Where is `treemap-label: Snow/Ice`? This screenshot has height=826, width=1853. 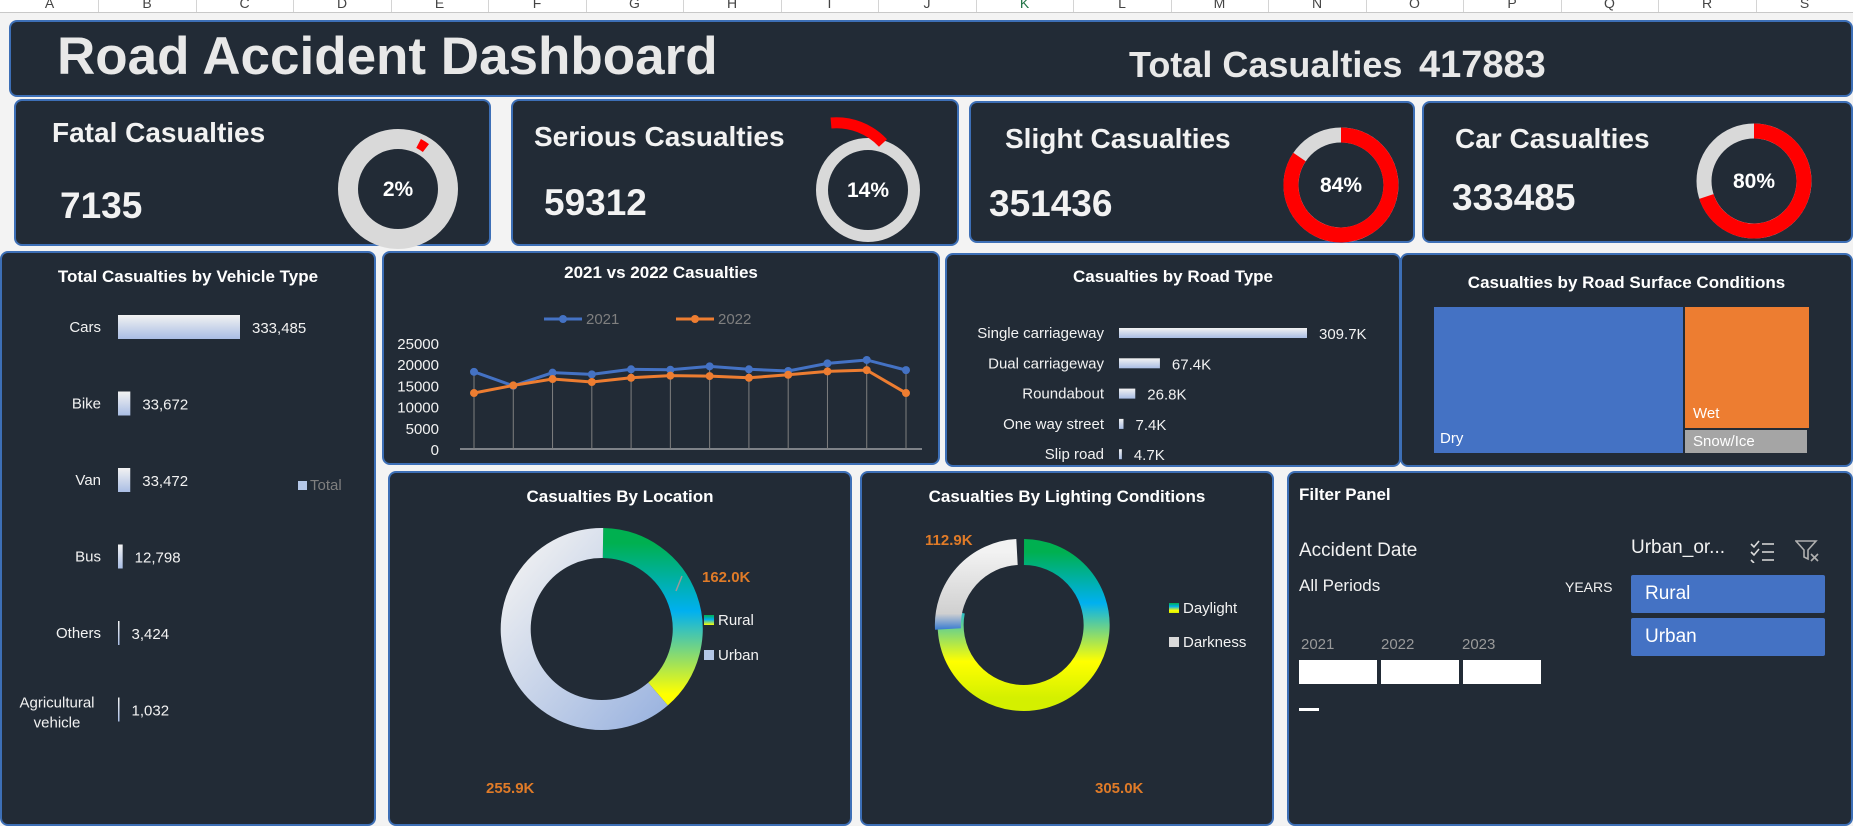
treemap-label: Snow/Ice is located at coordinates (1724, 441).